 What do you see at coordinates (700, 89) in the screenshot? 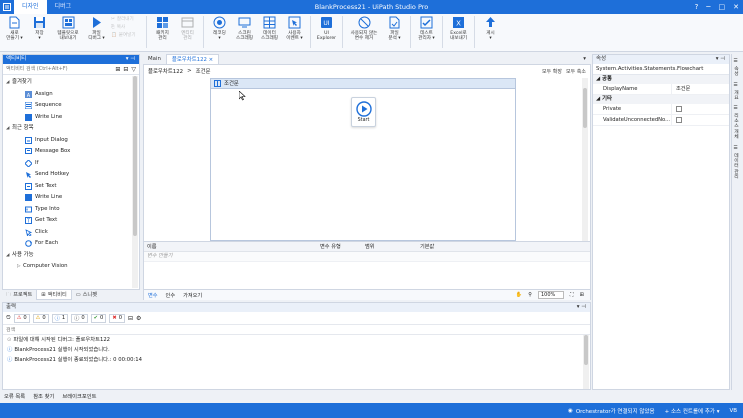
I see `displayname-field: 조건문` at bounding box center [700, 89].